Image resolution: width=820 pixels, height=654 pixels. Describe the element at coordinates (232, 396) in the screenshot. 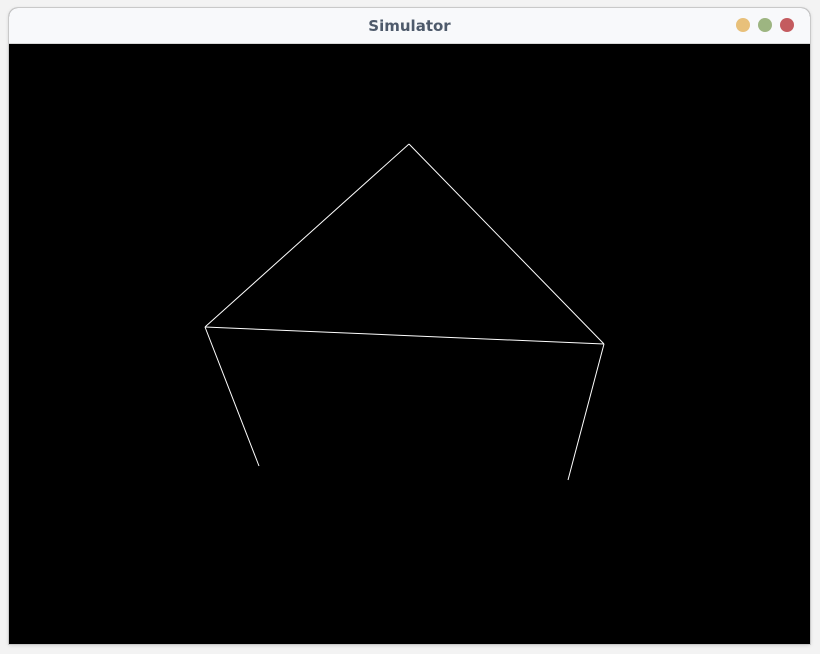

I see `left-leg-edge` at that location.